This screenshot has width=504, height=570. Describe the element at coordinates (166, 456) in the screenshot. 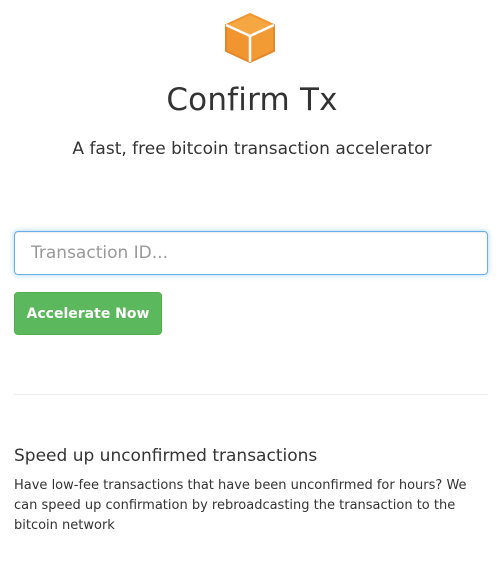

I see `info-heading: Speed up unconfirmed transactions` at that location.